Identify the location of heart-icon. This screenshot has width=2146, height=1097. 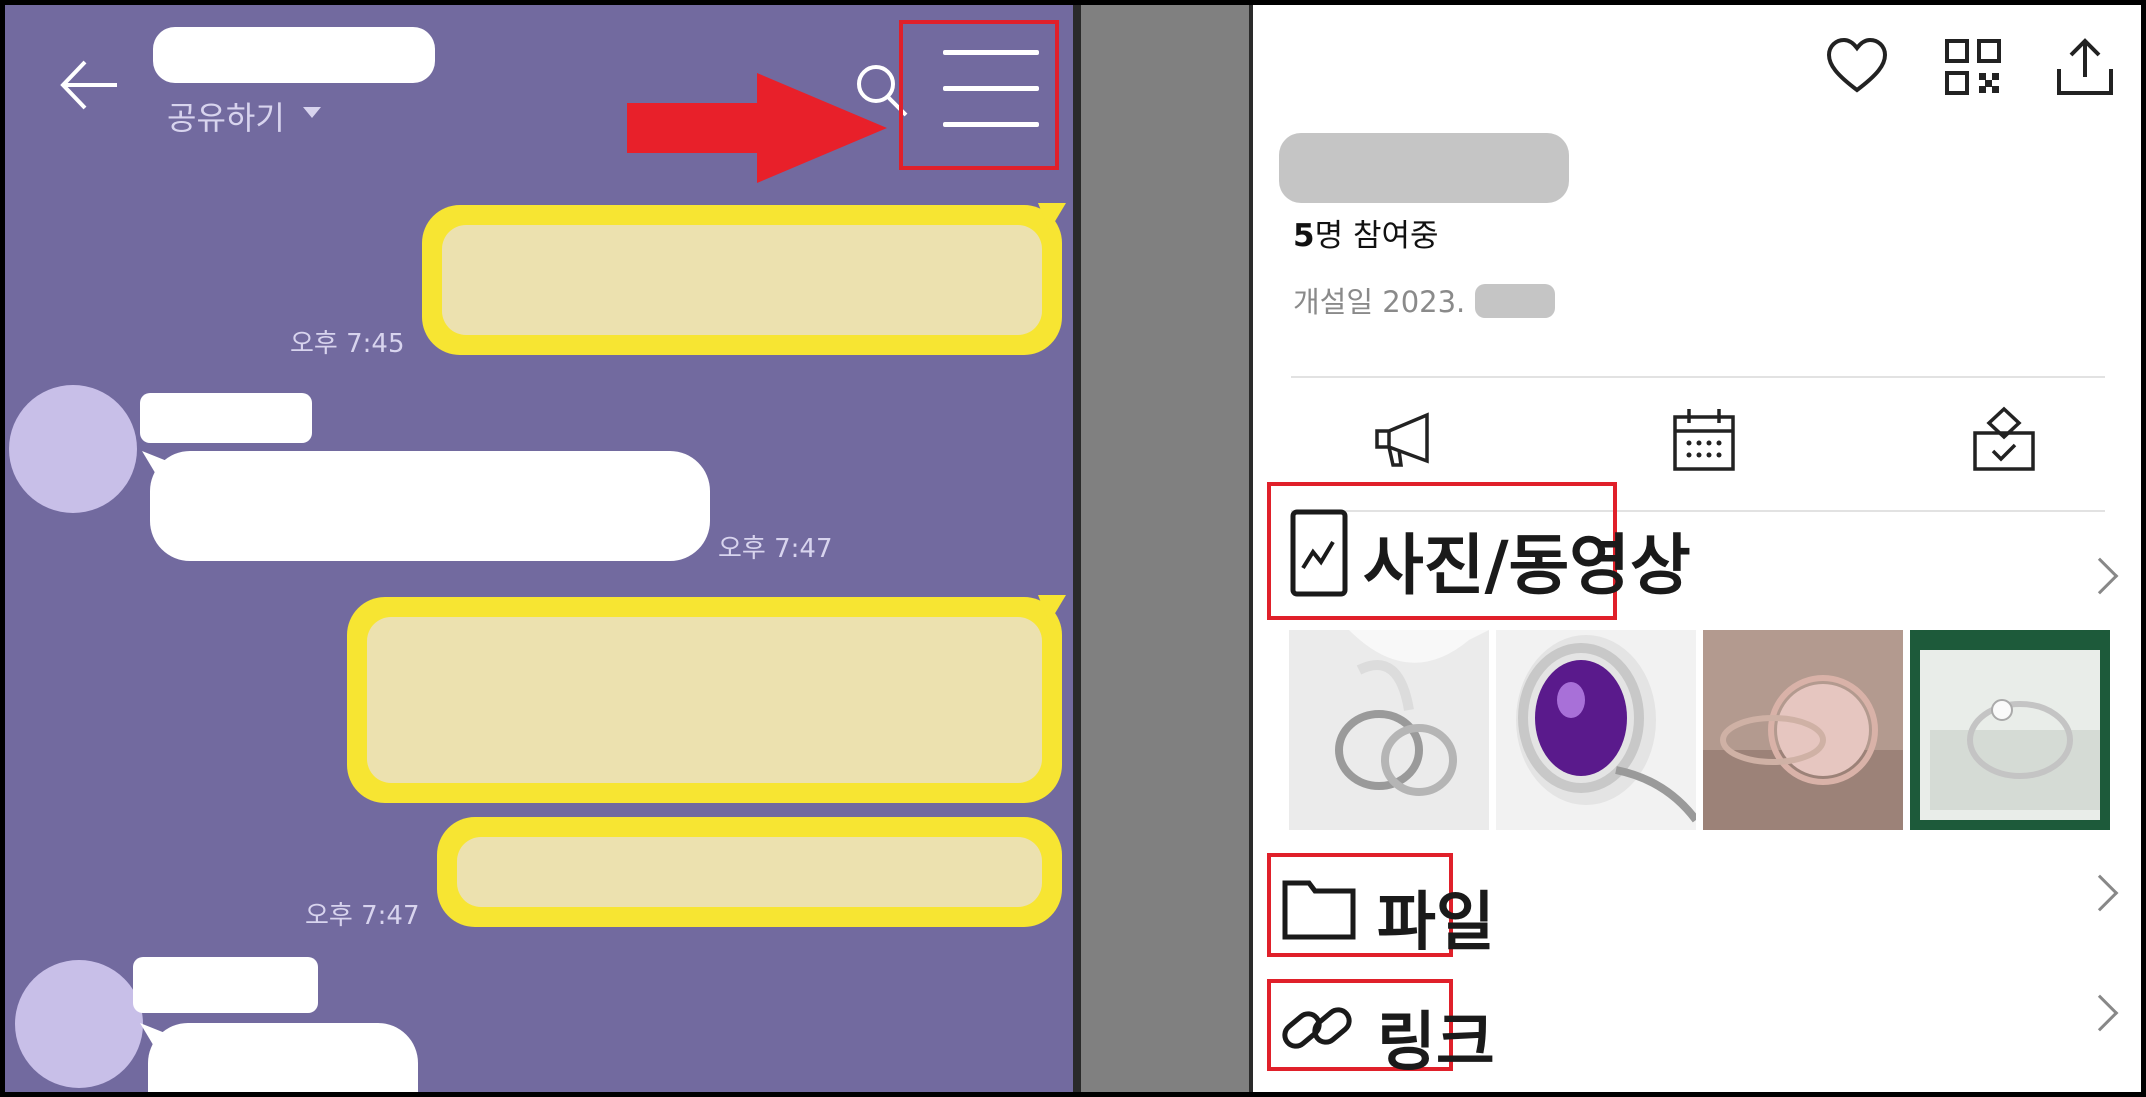
(1857, 67).